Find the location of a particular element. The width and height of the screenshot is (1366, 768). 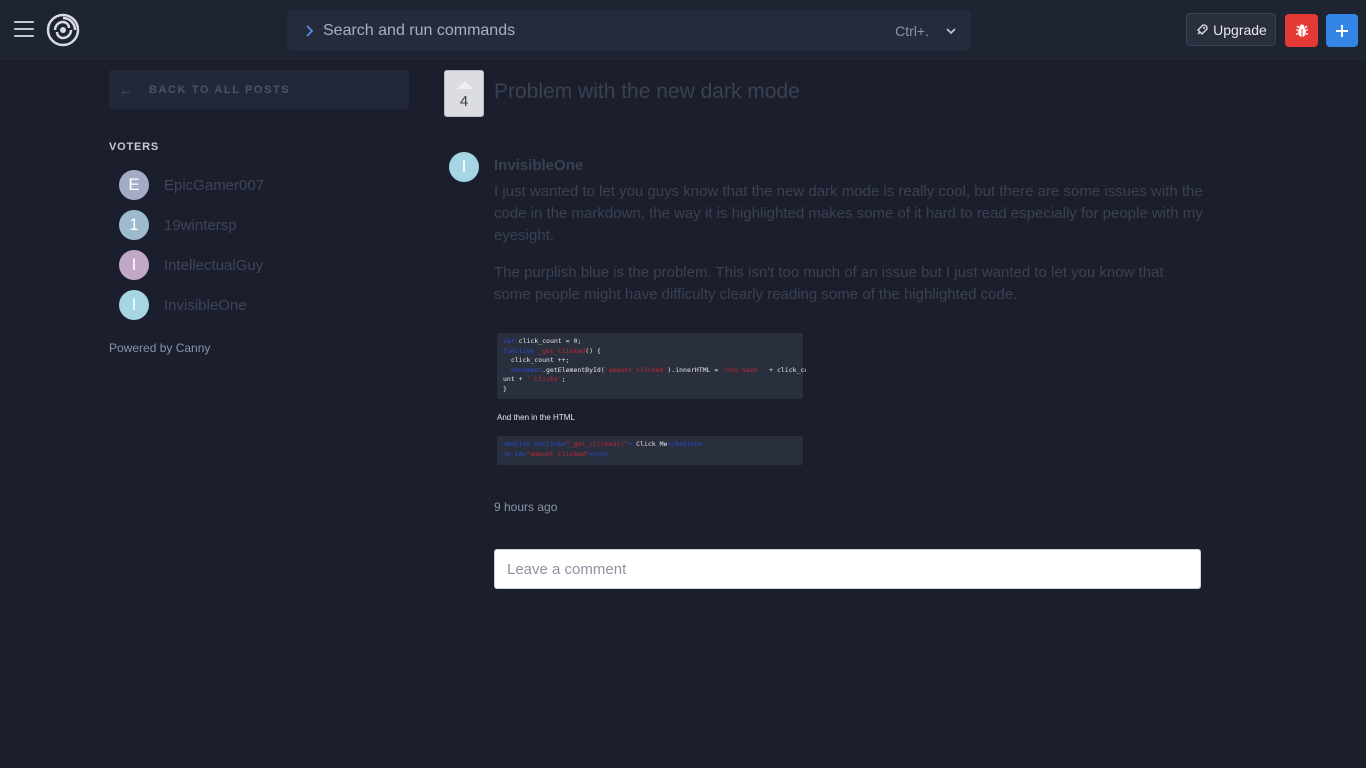

arrow-left-icon: ← is located at coordinates (126, 89).